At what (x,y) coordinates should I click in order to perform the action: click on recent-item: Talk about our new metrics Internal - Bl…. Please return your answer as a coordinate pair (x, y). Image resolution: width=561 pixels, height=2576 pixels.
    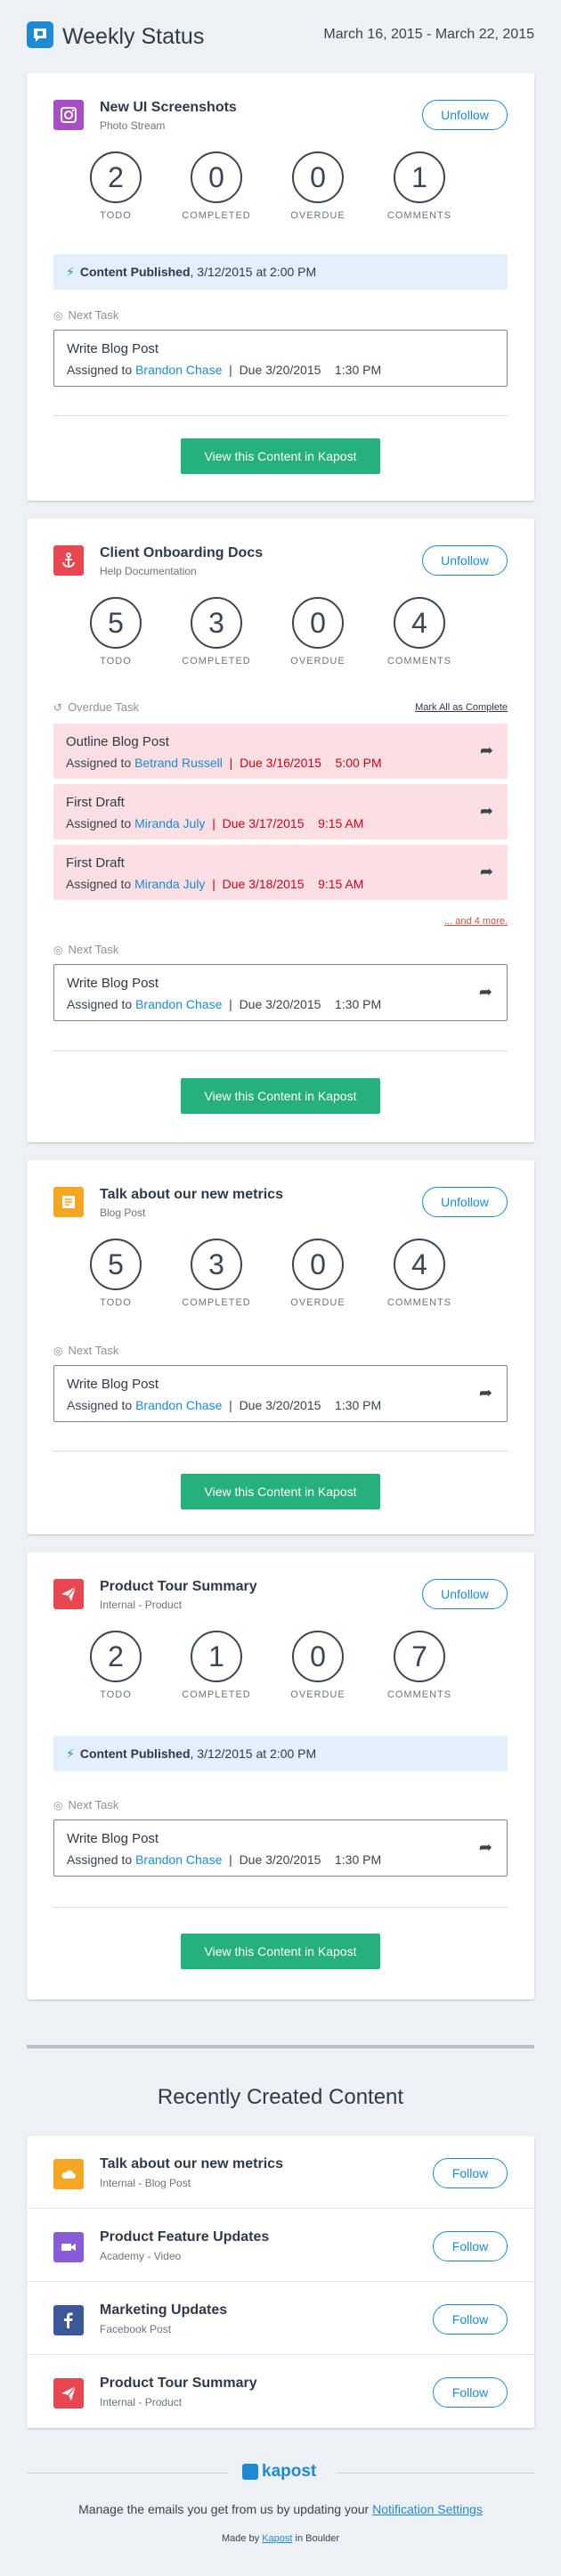
    Looking at the image, I should click on (280, 2172).